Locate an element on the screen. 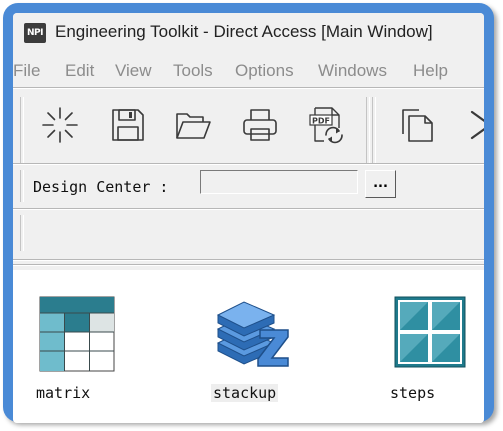  steps-label: steps is located at coordinates (413, 393).